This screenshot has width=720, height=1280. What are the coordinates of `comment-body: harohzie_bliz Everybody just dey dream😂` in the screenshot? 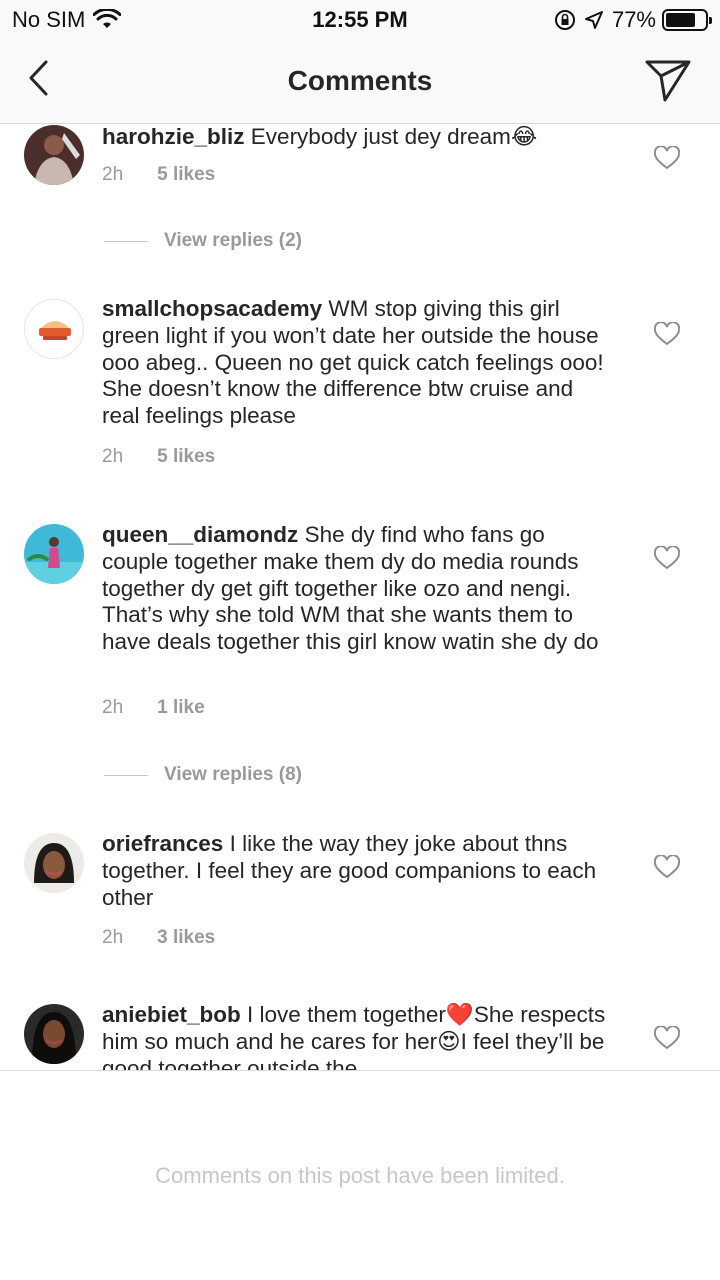 It's located at (357, 137).